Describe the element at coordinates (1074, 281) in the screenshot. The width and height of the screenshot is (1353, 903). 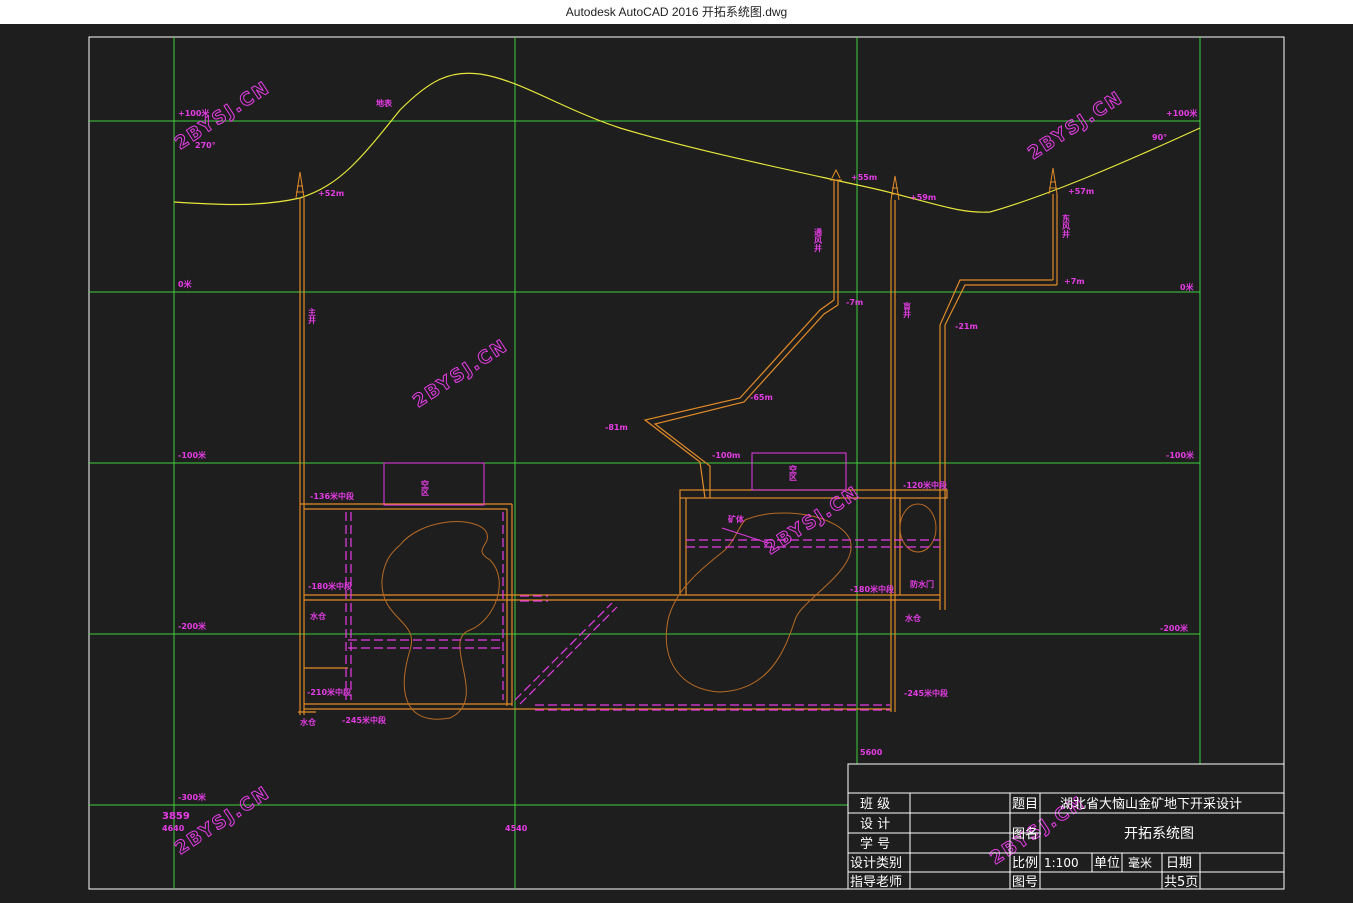
I see `svg-text: +7m` at that location.